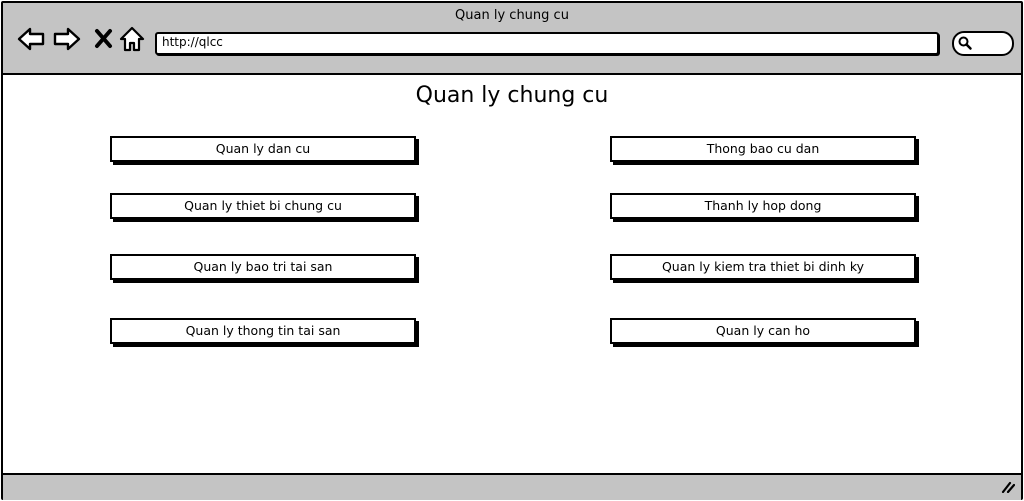 The height and width of the screenshot is (501, 1024). What do you see at coordinates (1008, 486) in the screenshot?
I see `resize-grip-icon` at bounding box center [1008, 486].